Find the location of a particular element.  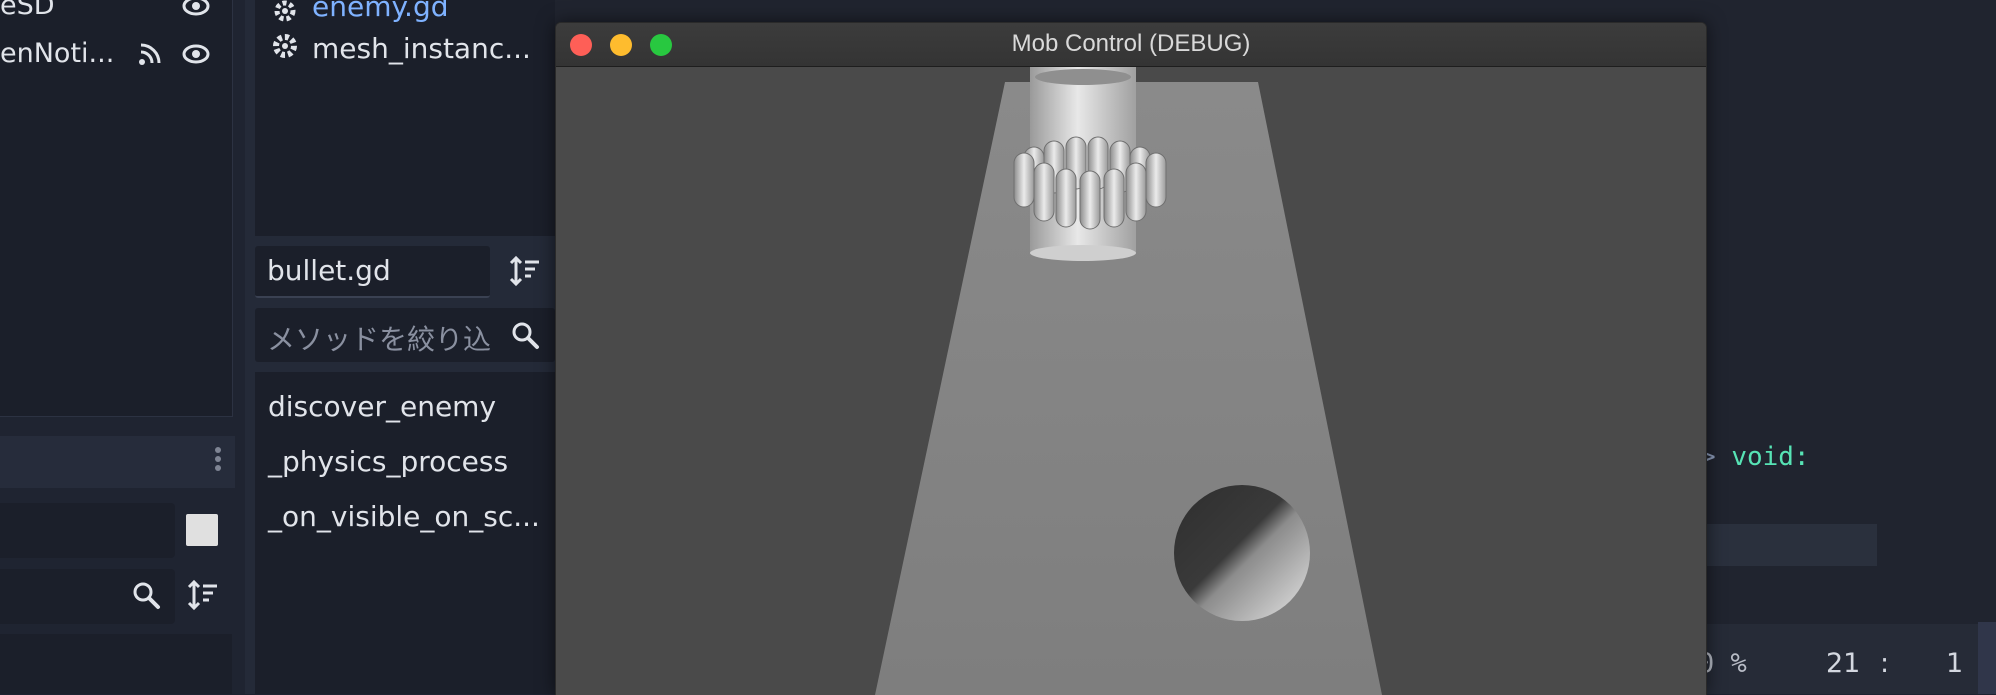

cursor-column: 1 is located at coordinates (1955, 663).